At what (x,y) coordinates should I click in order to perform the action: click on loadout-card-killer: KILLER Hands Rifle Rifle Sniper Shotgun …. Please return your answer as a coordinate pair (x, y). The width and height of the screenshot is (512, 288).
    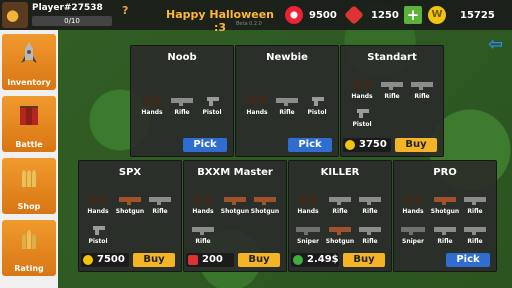
    Looking at the image, I should click on (340, 216).